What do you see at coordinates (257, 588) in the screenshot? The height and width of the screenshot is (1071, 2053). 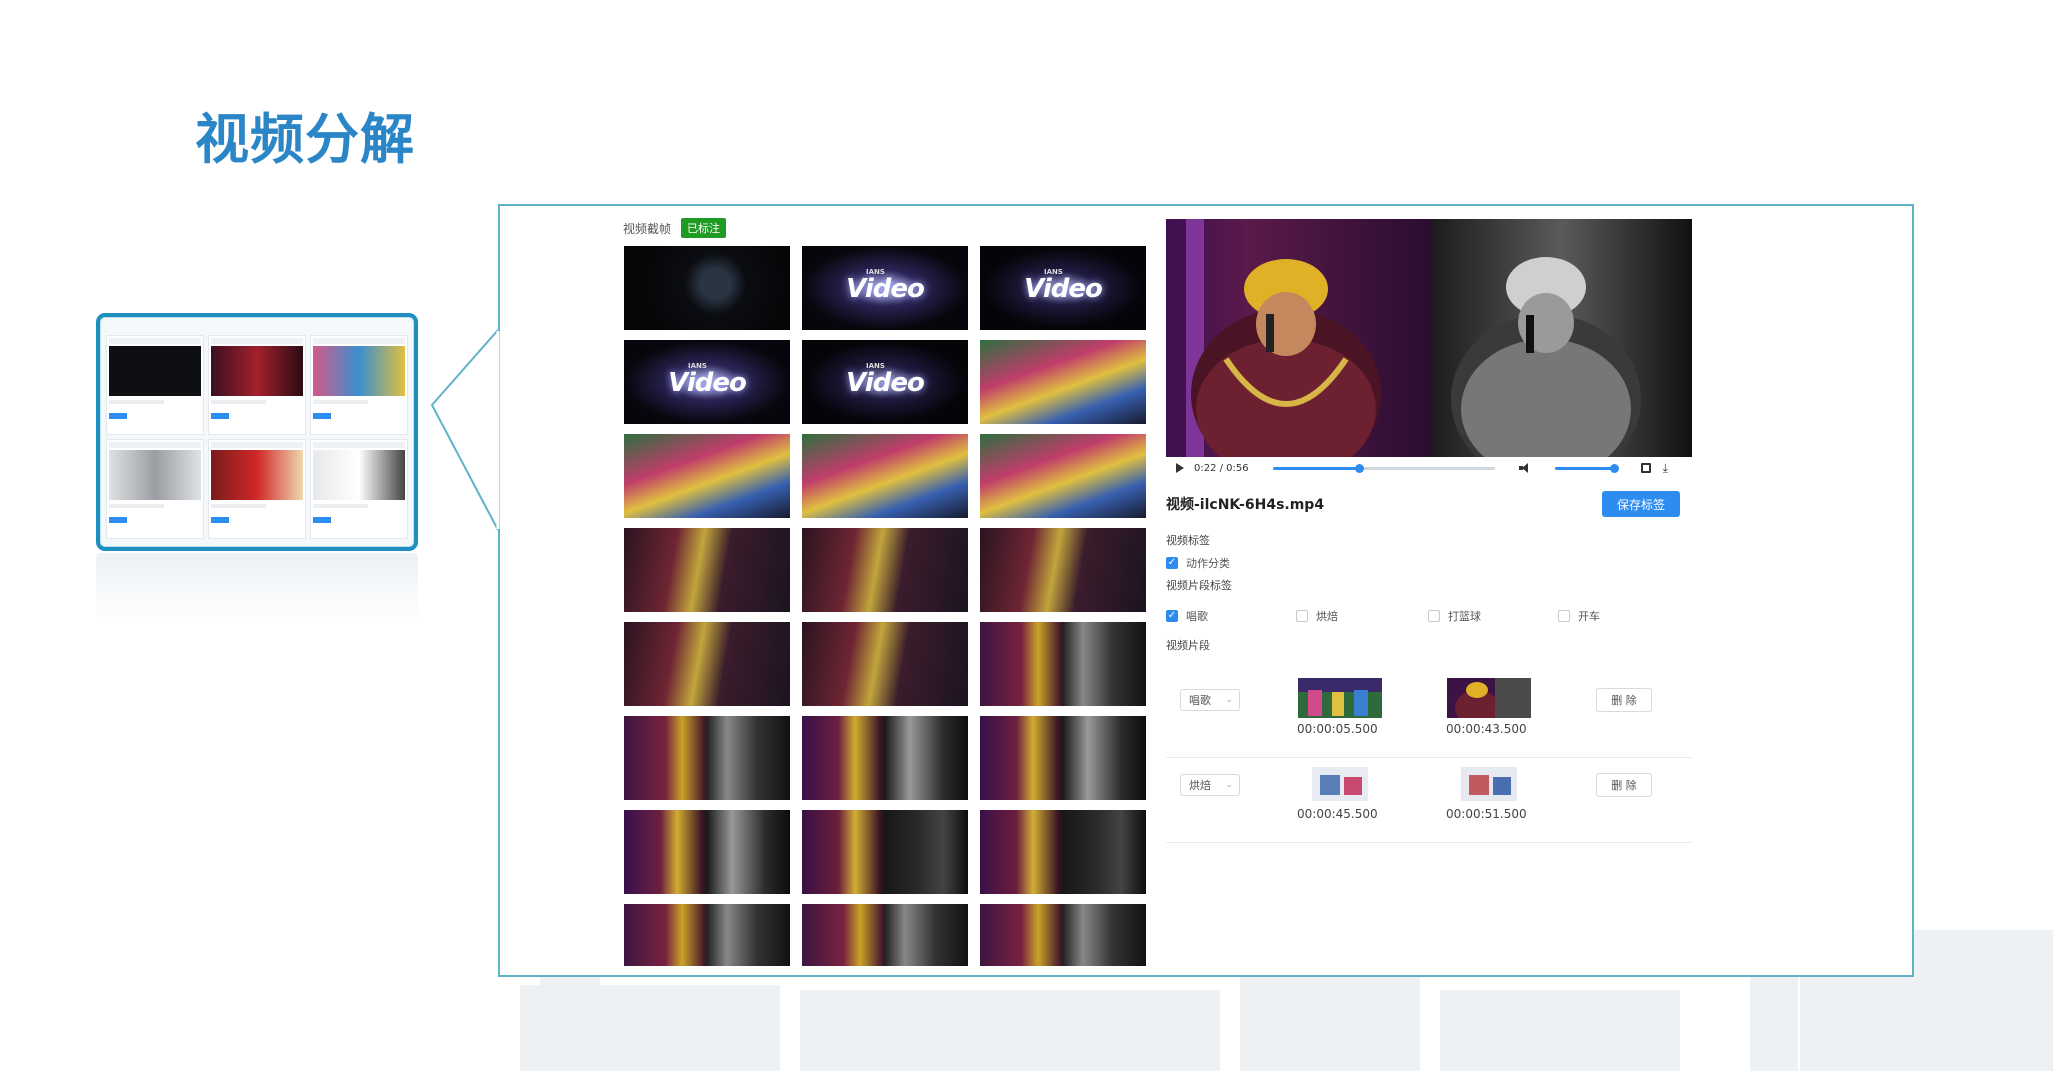 I see `thumbnail-reflection` at bounding box center [257, 588].